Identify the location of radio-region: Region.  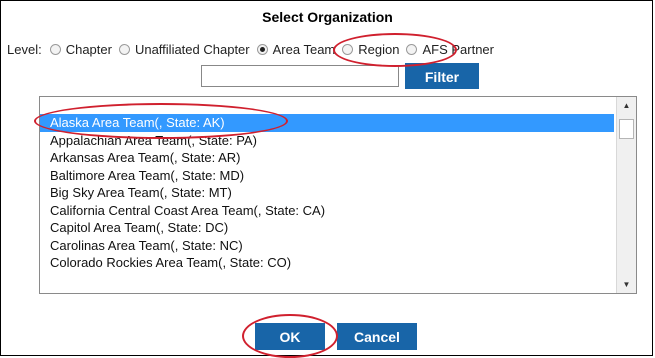
(370, 49).